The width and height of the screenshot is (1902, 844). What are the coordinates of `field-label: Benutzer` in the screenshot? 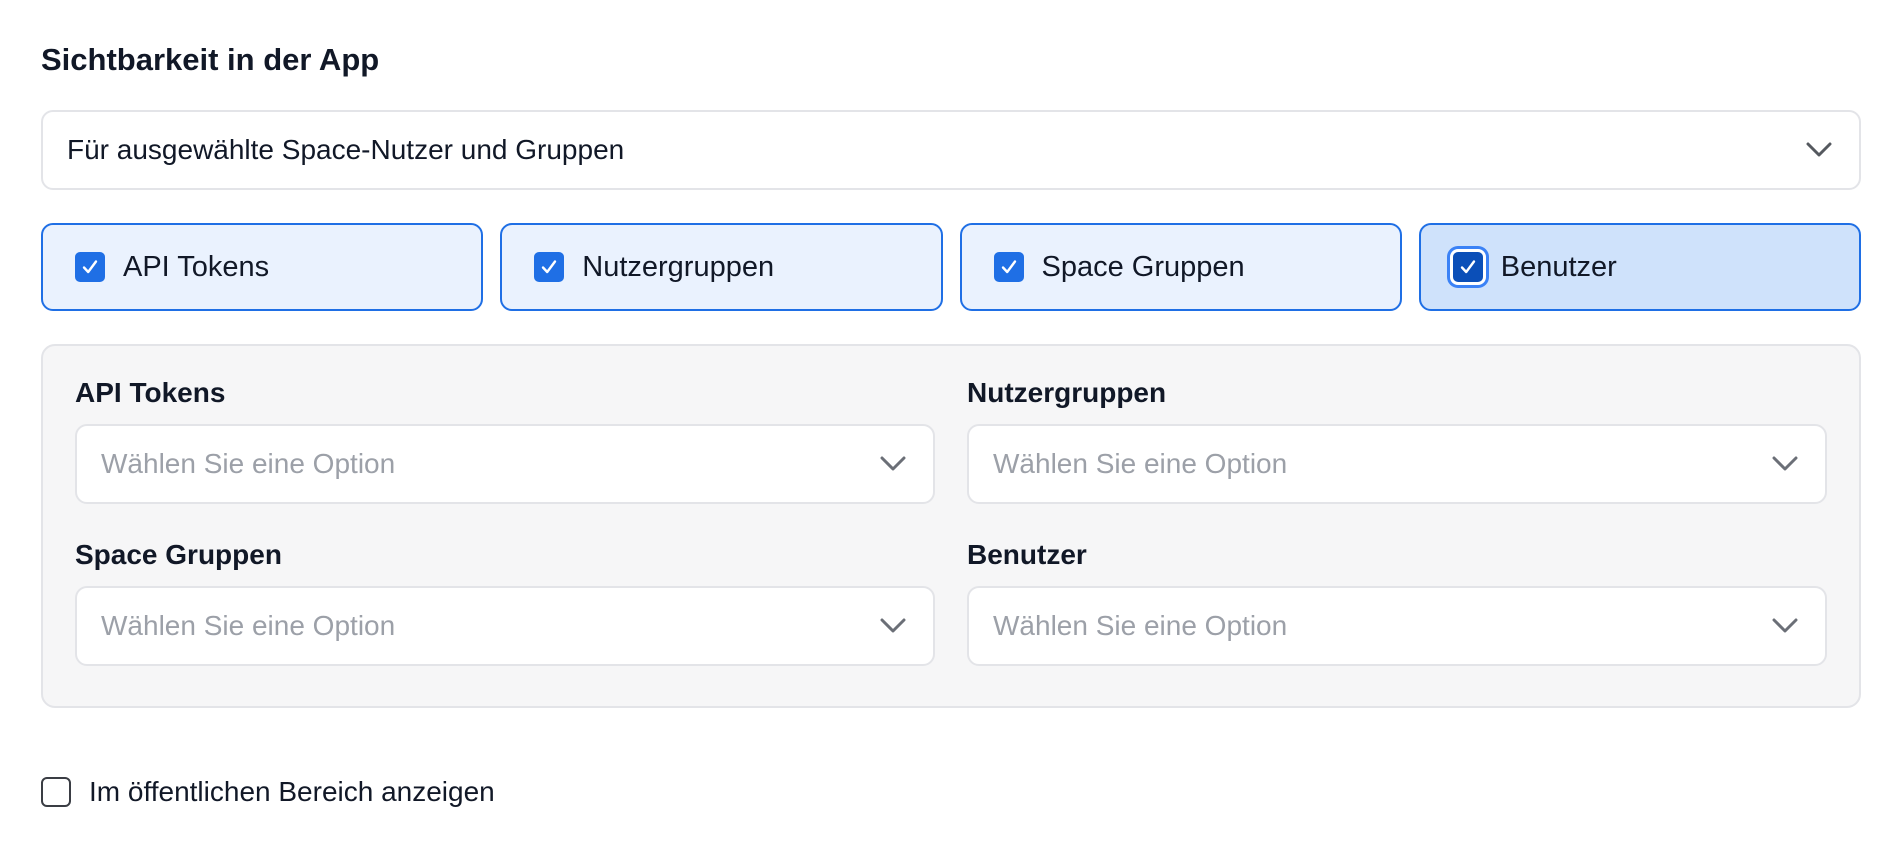 It's located at (1027, 554).